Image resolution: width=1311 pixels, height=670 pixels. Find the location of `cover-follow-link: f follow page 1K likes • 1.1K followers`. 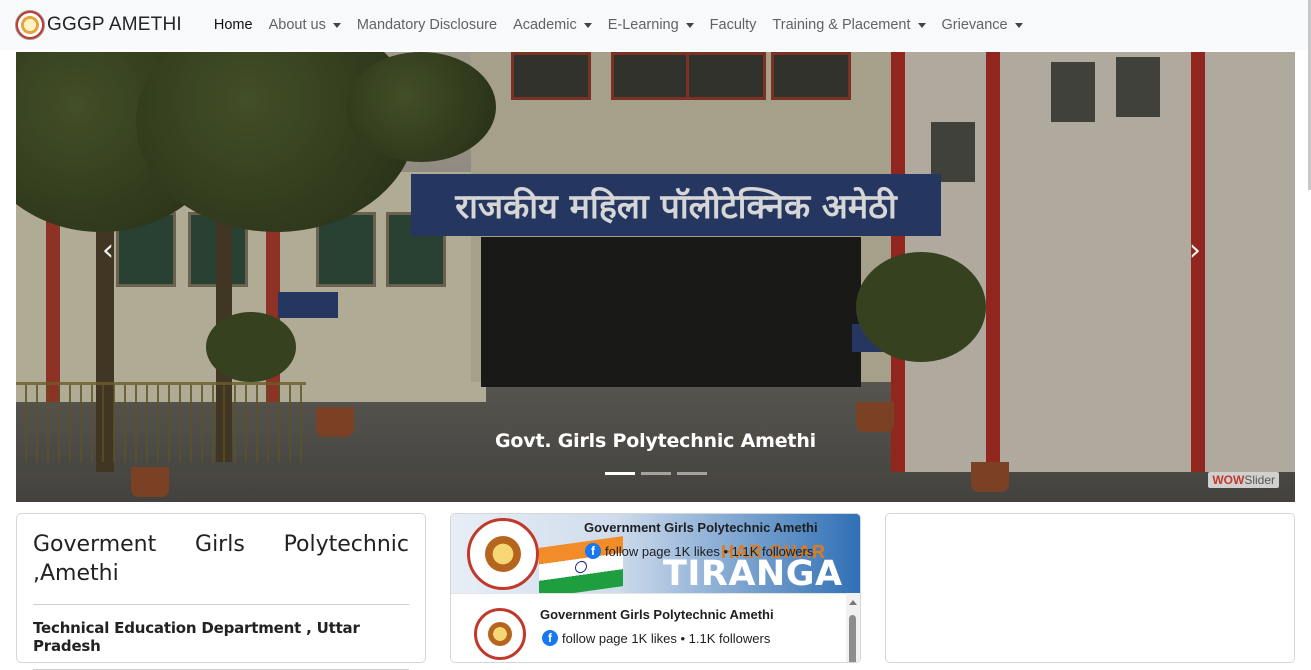

cover-follow-link: f follow page 1K likes • 1.1K followers is located at coordinates (699, 551).